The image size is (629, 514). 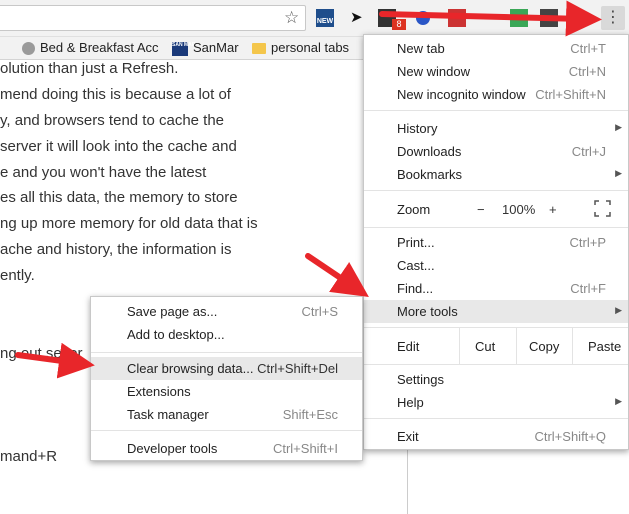 I want to click on menu-item-more-tools: More tools ▶, so click(x=496, y=311).